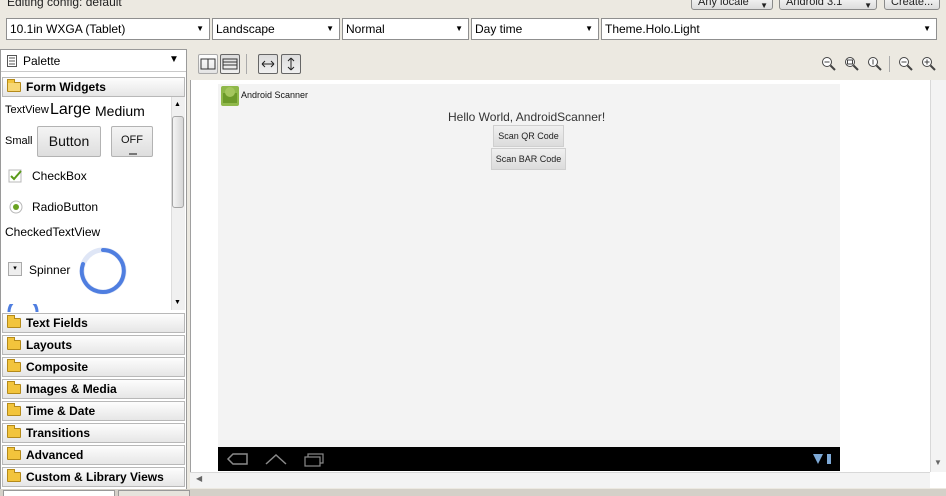  What do you see at coordinates (177, 104) in the screenshot?
I see `scroll-up-arrow-icon: ▲` at bounding box center [177, 104].